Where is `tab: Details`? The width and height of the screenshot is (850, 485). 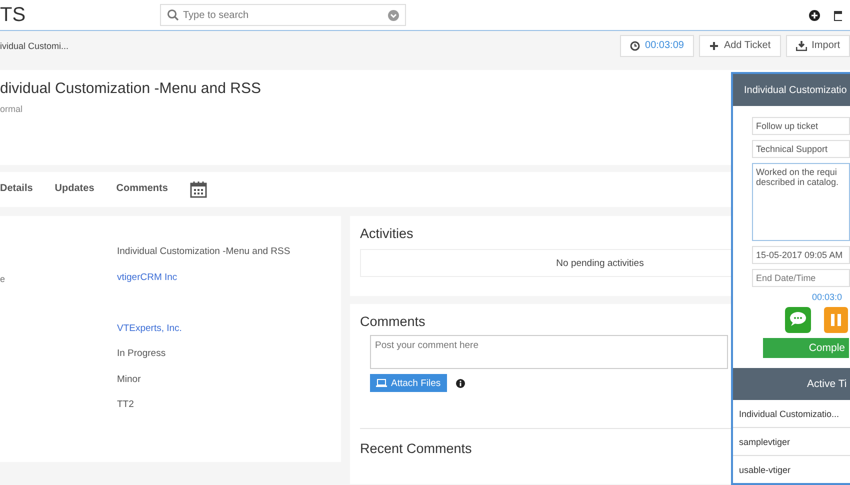
tab: Details is located at coordinates (16, 189).